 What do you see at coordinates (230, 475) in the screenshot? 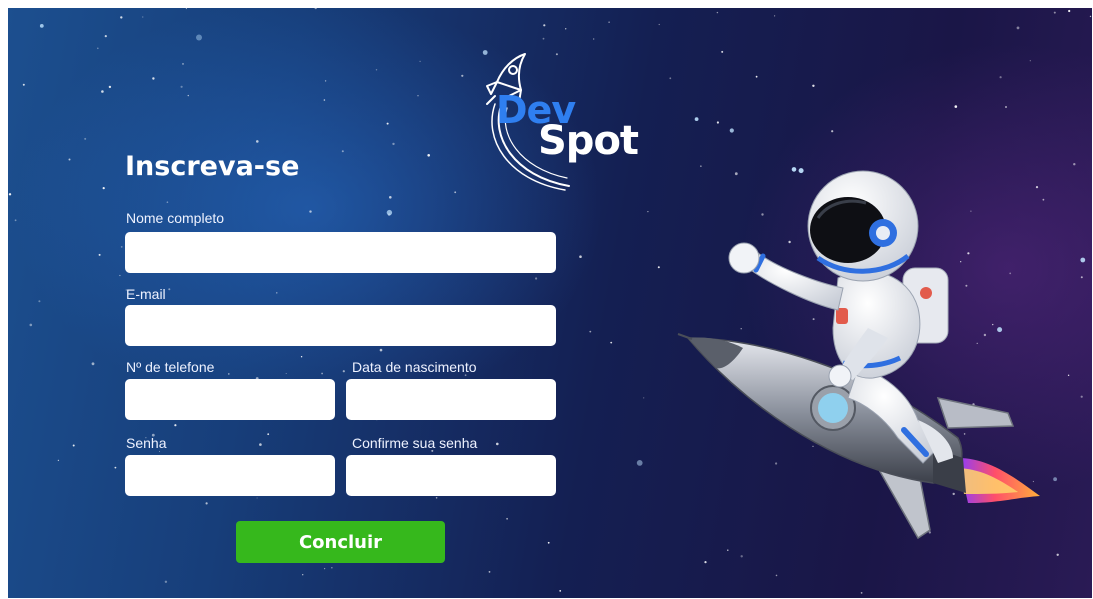
I see `password-input` at bounding box center [230, 475].